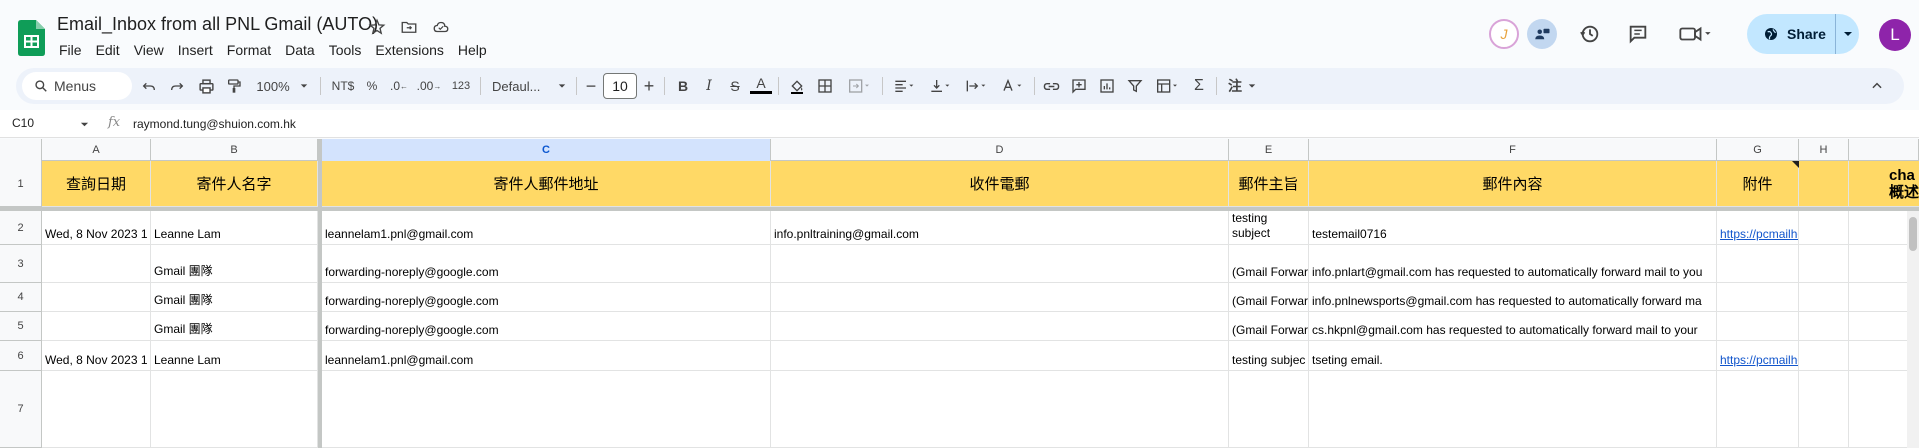 The image size is (1919, 448). What do you see at coordinates (1000, 228) in the screenshot?
I see `cell-d2: info.pnltraining@gmail.com` at bounding box center [1000, 228].